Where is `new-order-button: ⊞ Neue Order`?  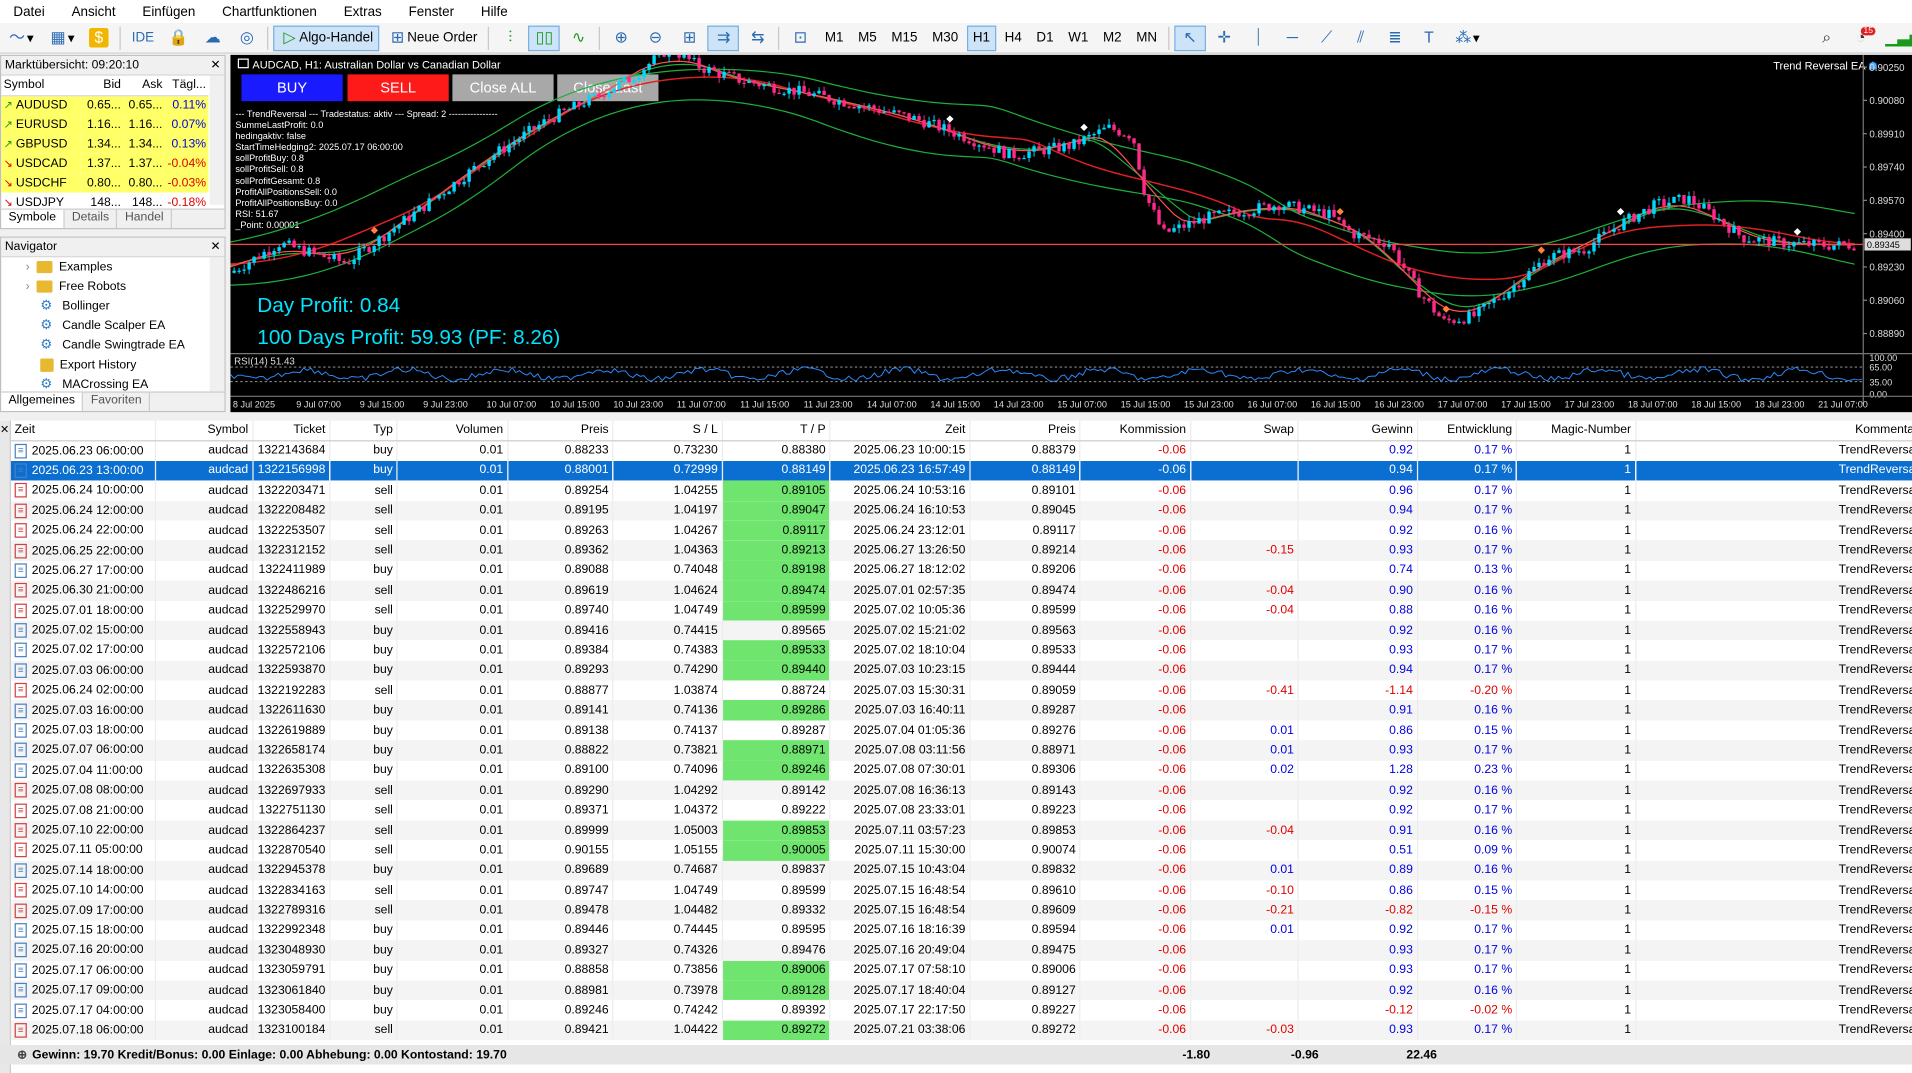 new-order-button: ⊞ Neue Order is located at coordinates (433, 38).